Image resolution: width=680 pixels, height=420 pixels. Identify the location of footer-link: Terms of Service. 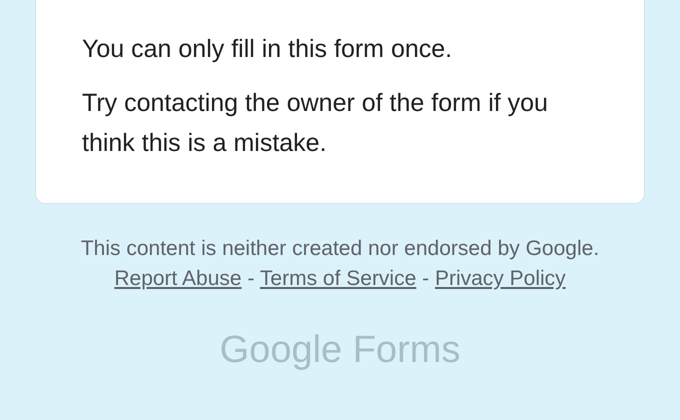
(338, 278).